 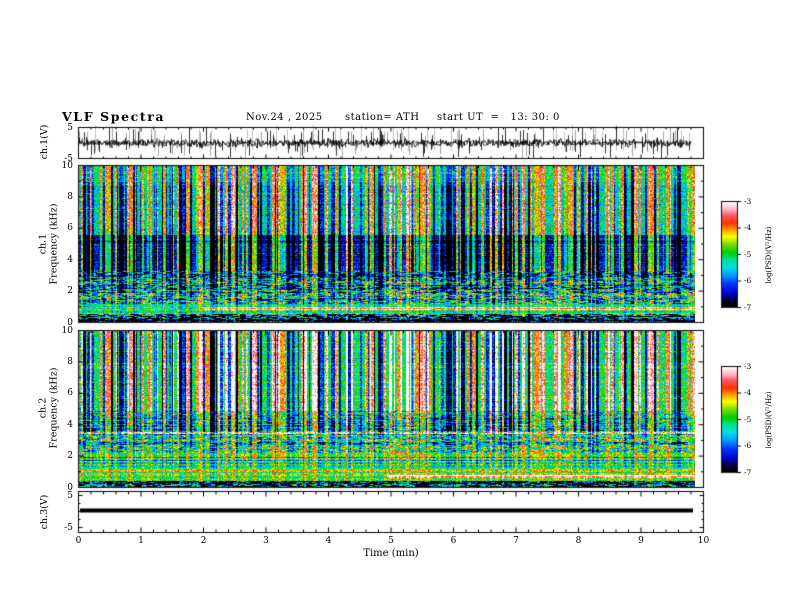 I want to click on ch2-spec-ytick-label: 8, so click(x=70, y=361).